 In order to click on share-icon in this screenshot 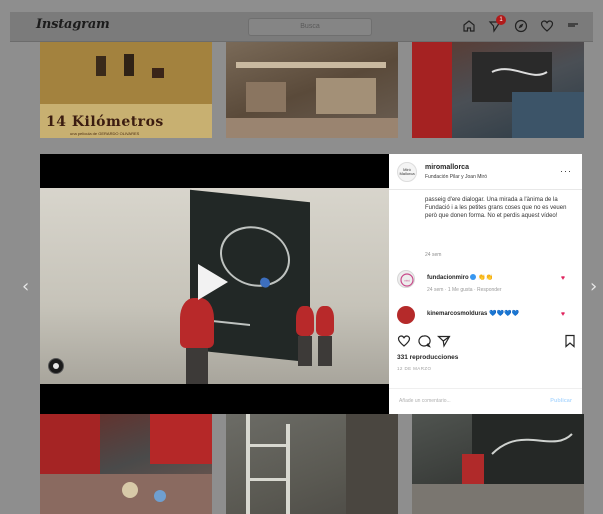, I will do `click(443, 341)`.